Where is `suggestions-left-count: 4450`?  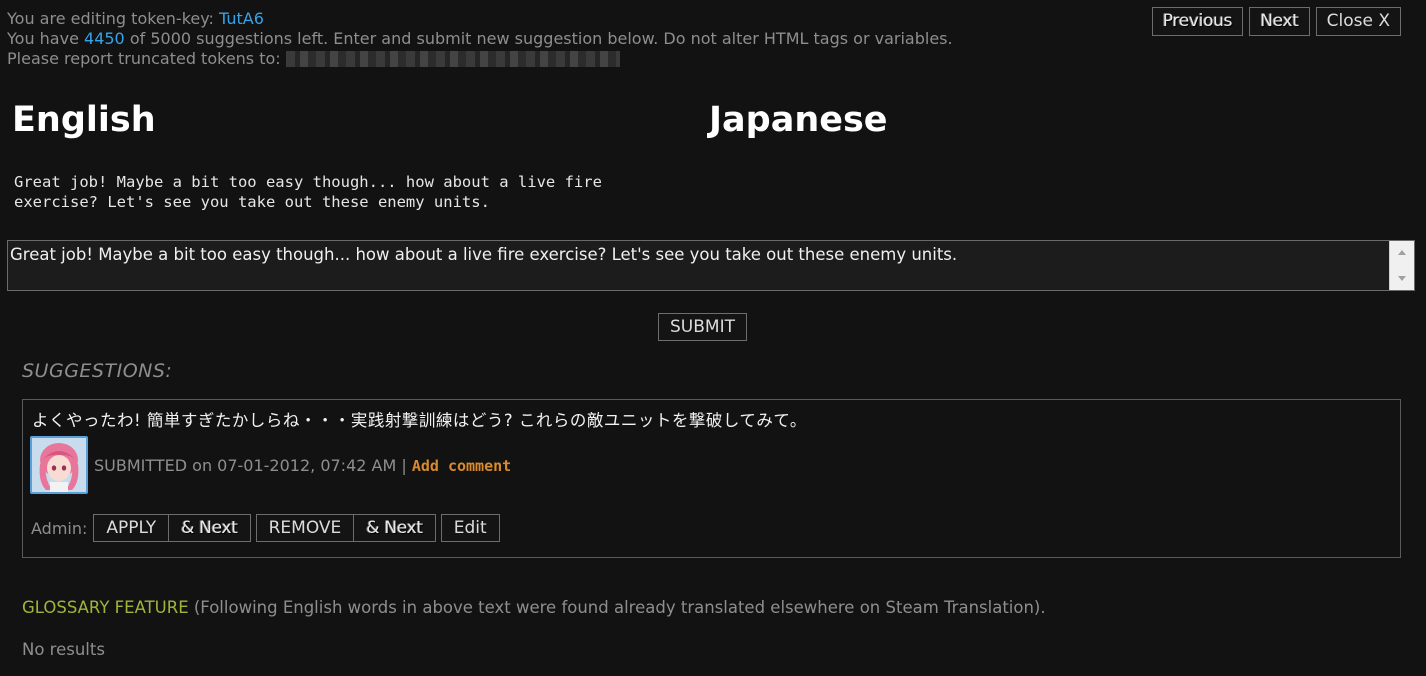
suggestions-left-count: 4450 is located at coordinates (104, 38).